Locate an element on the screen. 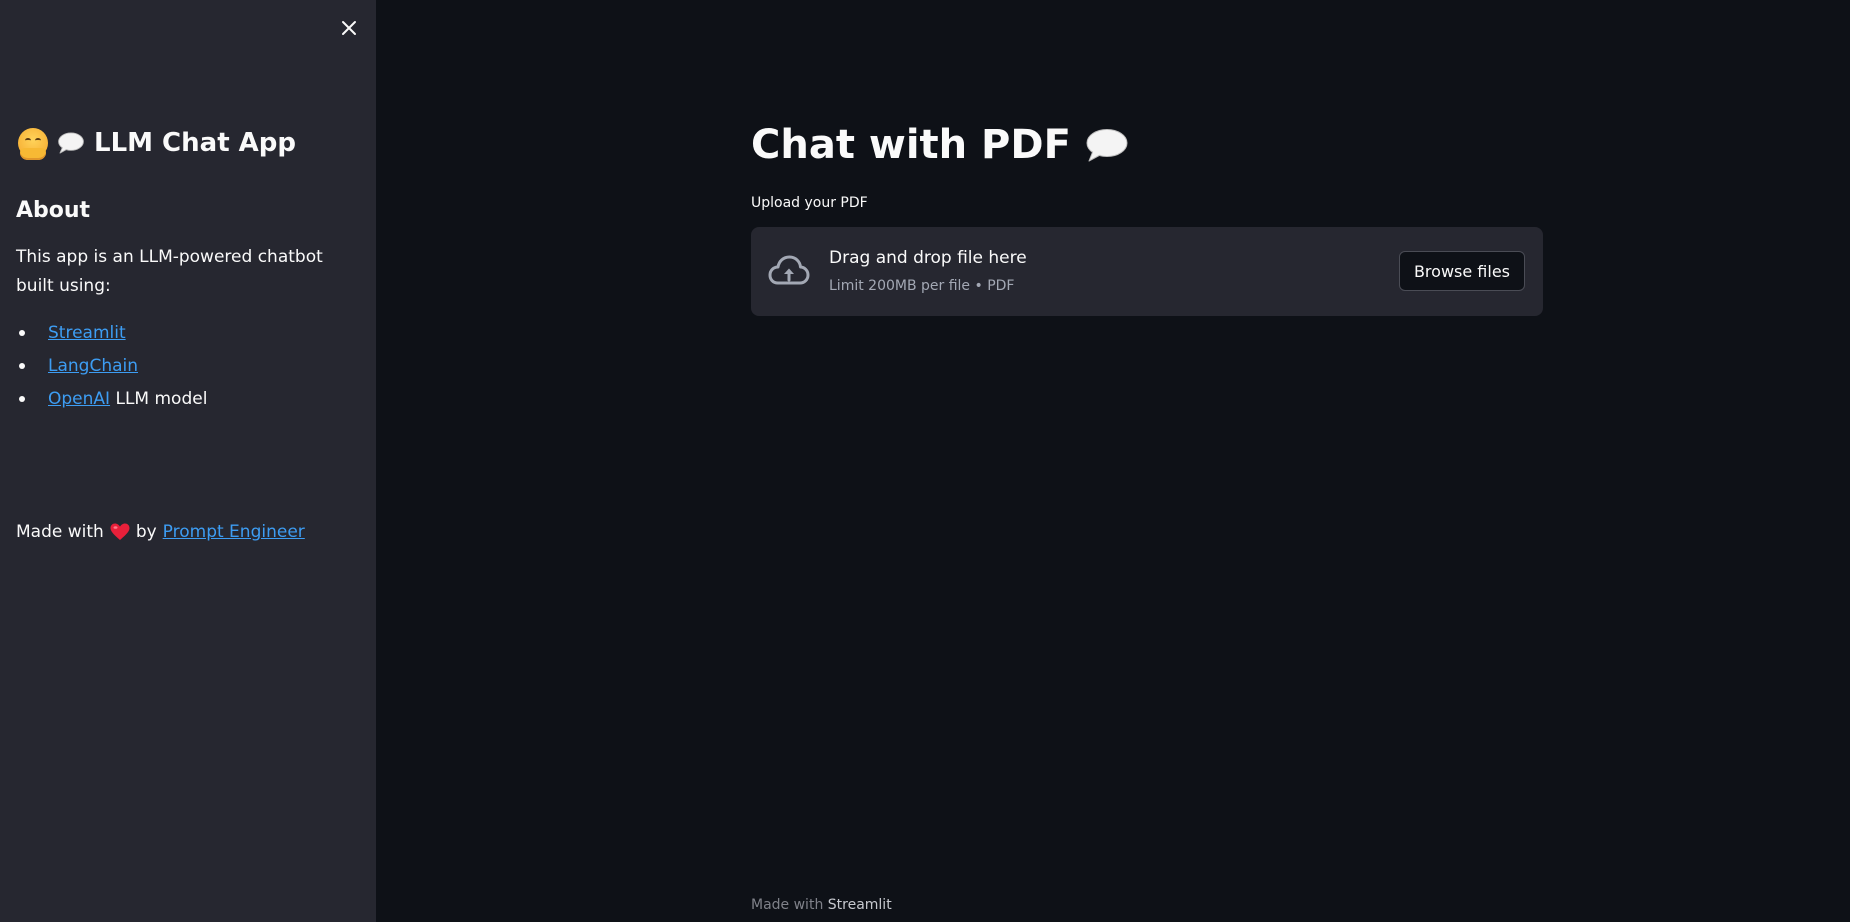 The height and width of the screenshot is (922, 1850). page-title: Chat with PDF is located at coordinates (940, 145).